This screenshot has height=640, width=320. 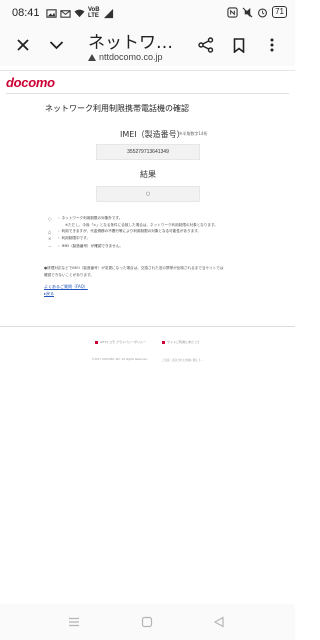 What do you see at coordinates (85, 246) in the screenshot?
I see `legend-item: －：IMEI（製造番号）が確認できません。` at bounding box center [85, 246].